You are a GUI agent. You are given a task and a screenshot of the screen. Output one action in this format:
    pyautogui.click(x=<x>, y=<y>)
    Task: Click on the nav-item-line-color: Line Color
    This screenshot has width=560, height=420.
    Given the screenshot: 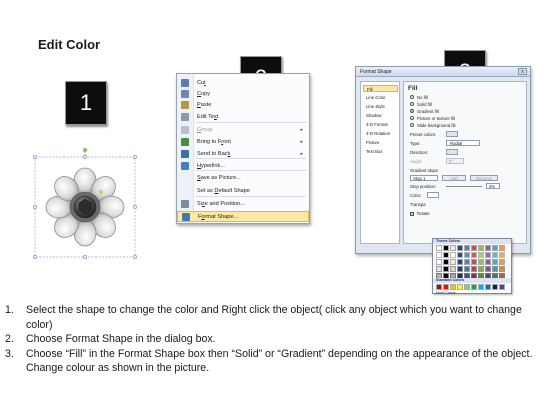 What is the action you would take?
    pyautogui.click(x=380, y=97)
    